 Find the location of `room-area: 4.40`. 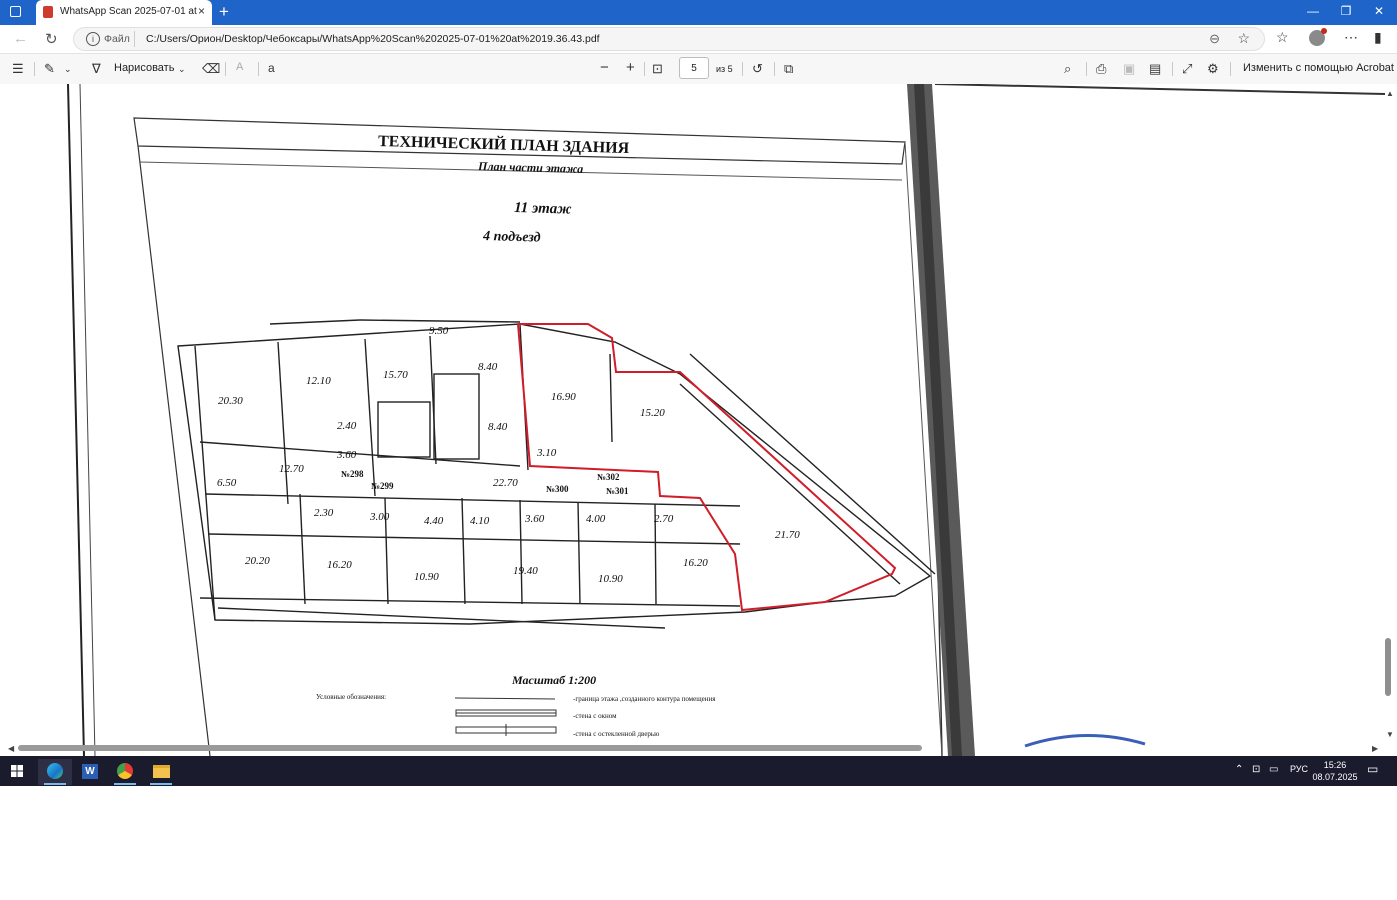

room-area: 4.40 is located at coordinates (434, 521).